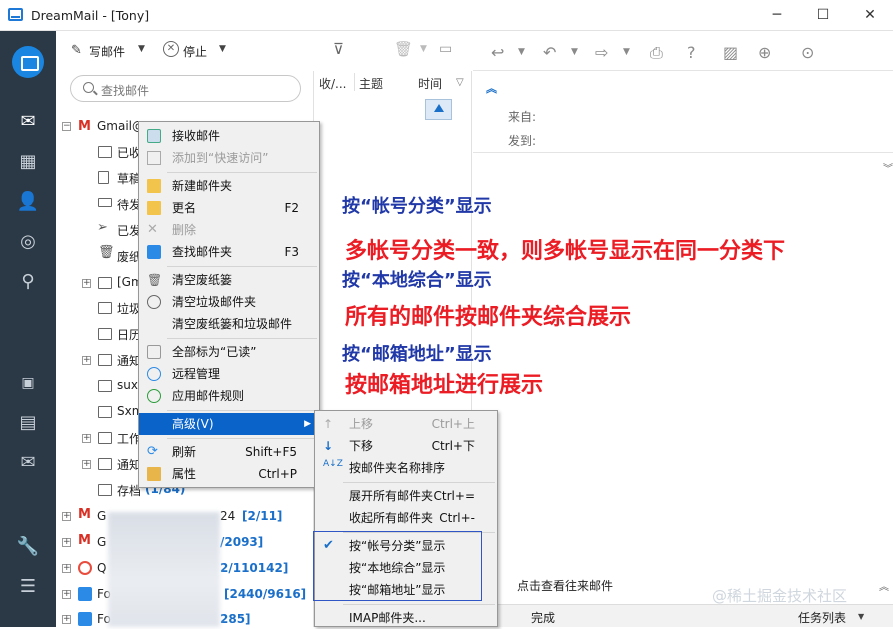 The height and width of the screenshot is (629, 893). Describe the element at coordinates (229, 302) in the screenshot. I see `menu-item-empty-junk: 清空垃圾邮件夹` at that location.